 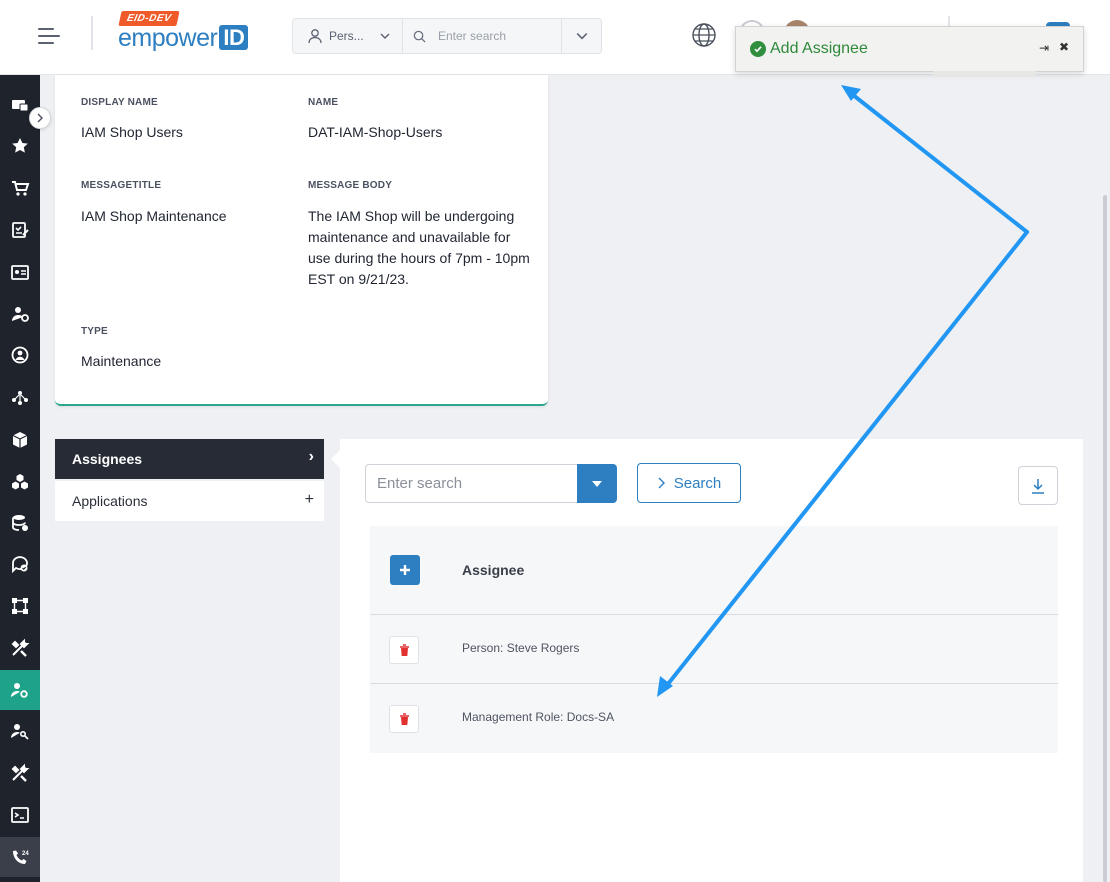 I want to click on assignee-name: Person: Steve Rogers, so click(x=521, y=648).